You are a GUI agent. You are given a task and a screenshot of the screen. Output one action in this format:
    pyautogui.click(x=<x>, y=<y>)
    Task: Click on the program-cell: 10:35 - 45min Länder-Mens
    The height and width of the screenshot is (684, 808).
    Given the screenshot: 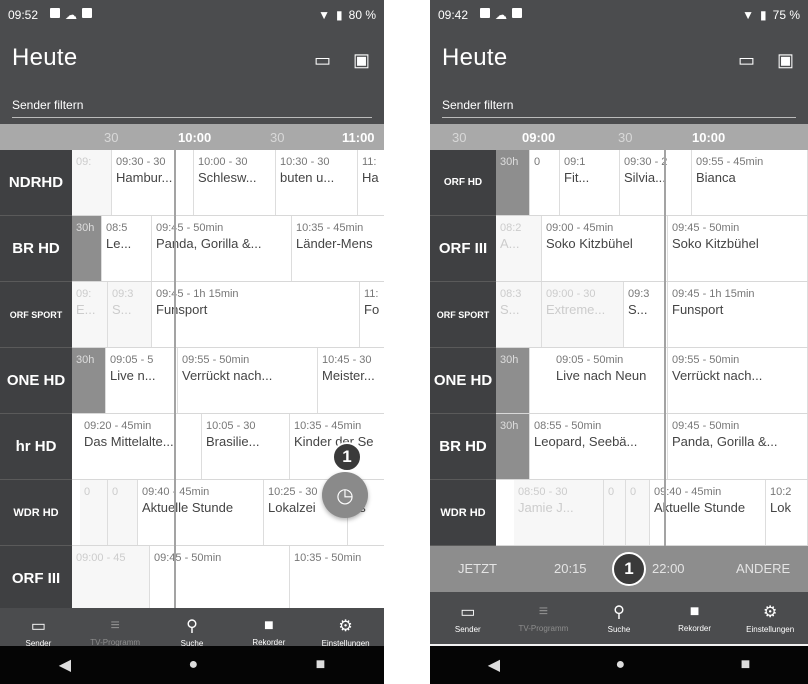 What is the action you would take?
    pyautogui.click(x=338, y=248)
    